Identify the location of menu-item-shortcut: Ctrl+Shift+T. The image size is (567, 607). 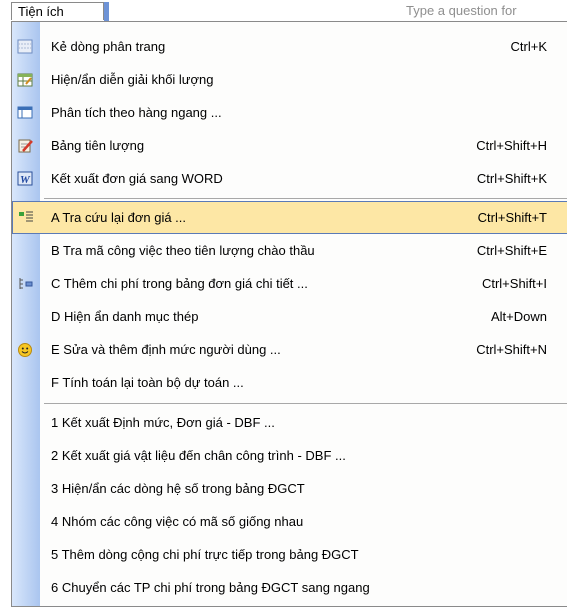
(512, 217).